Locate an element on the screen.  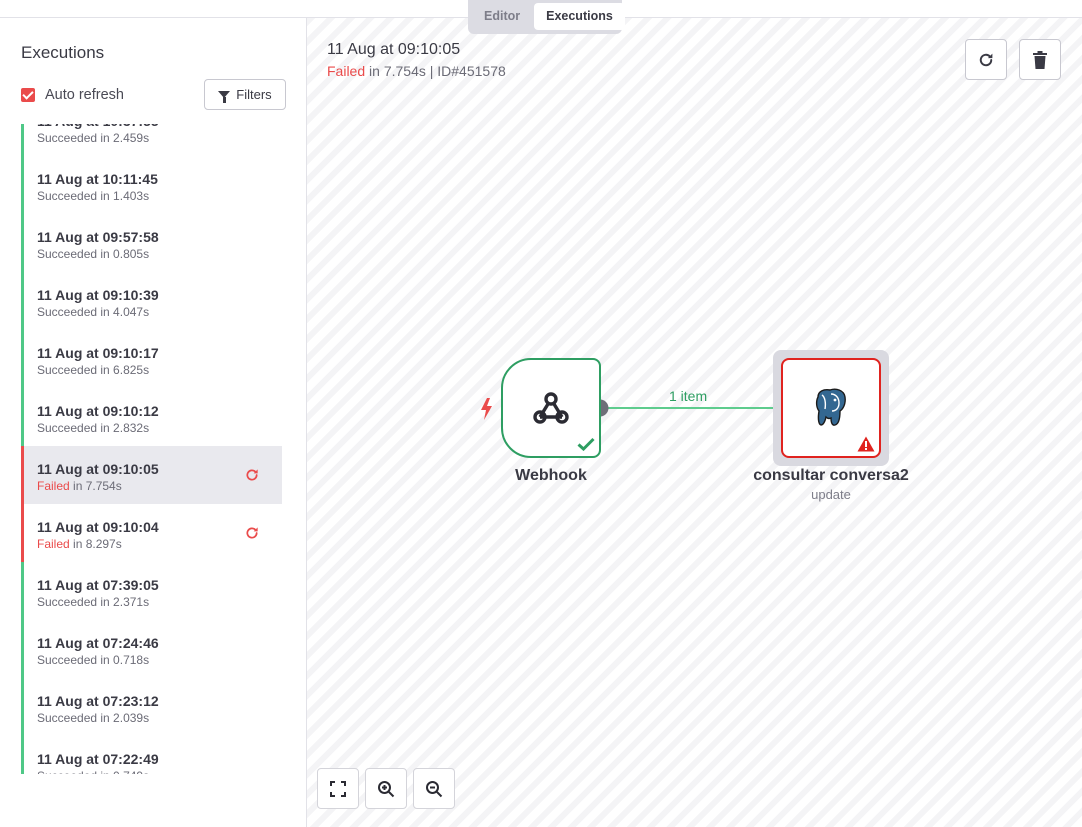
execution-item-duration: in 2.039s is located at coordinates (123, 718).